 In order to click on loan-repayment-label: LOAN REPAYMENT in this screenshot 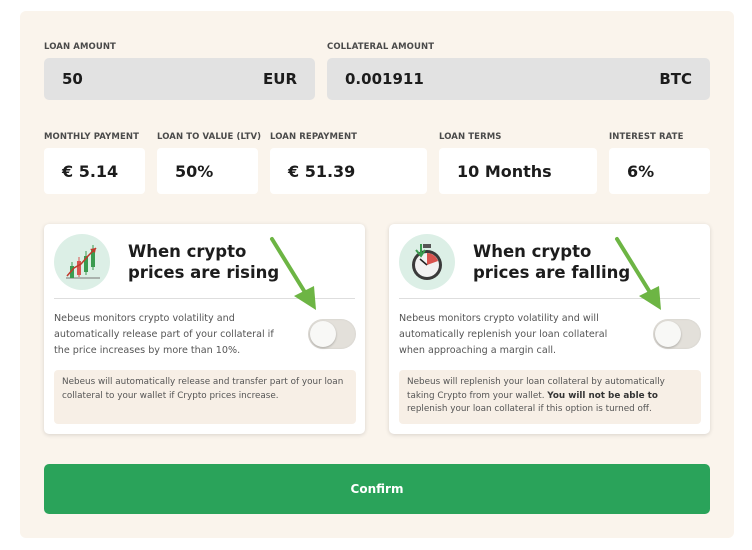, I will do `click(314, 137)`.